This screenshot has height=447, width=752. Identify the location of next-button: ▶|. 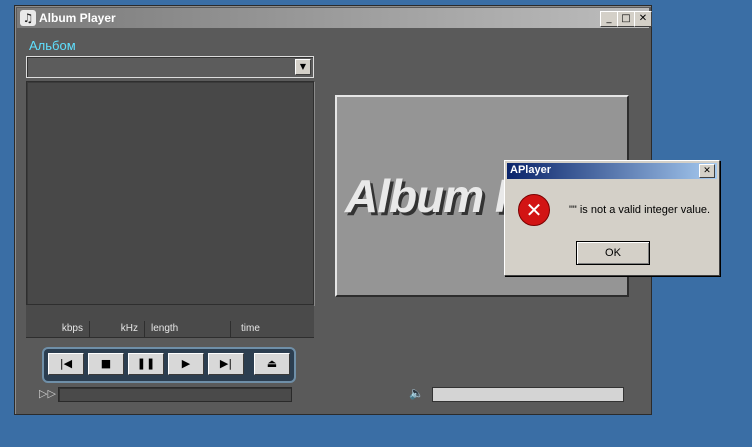
(226, 364).